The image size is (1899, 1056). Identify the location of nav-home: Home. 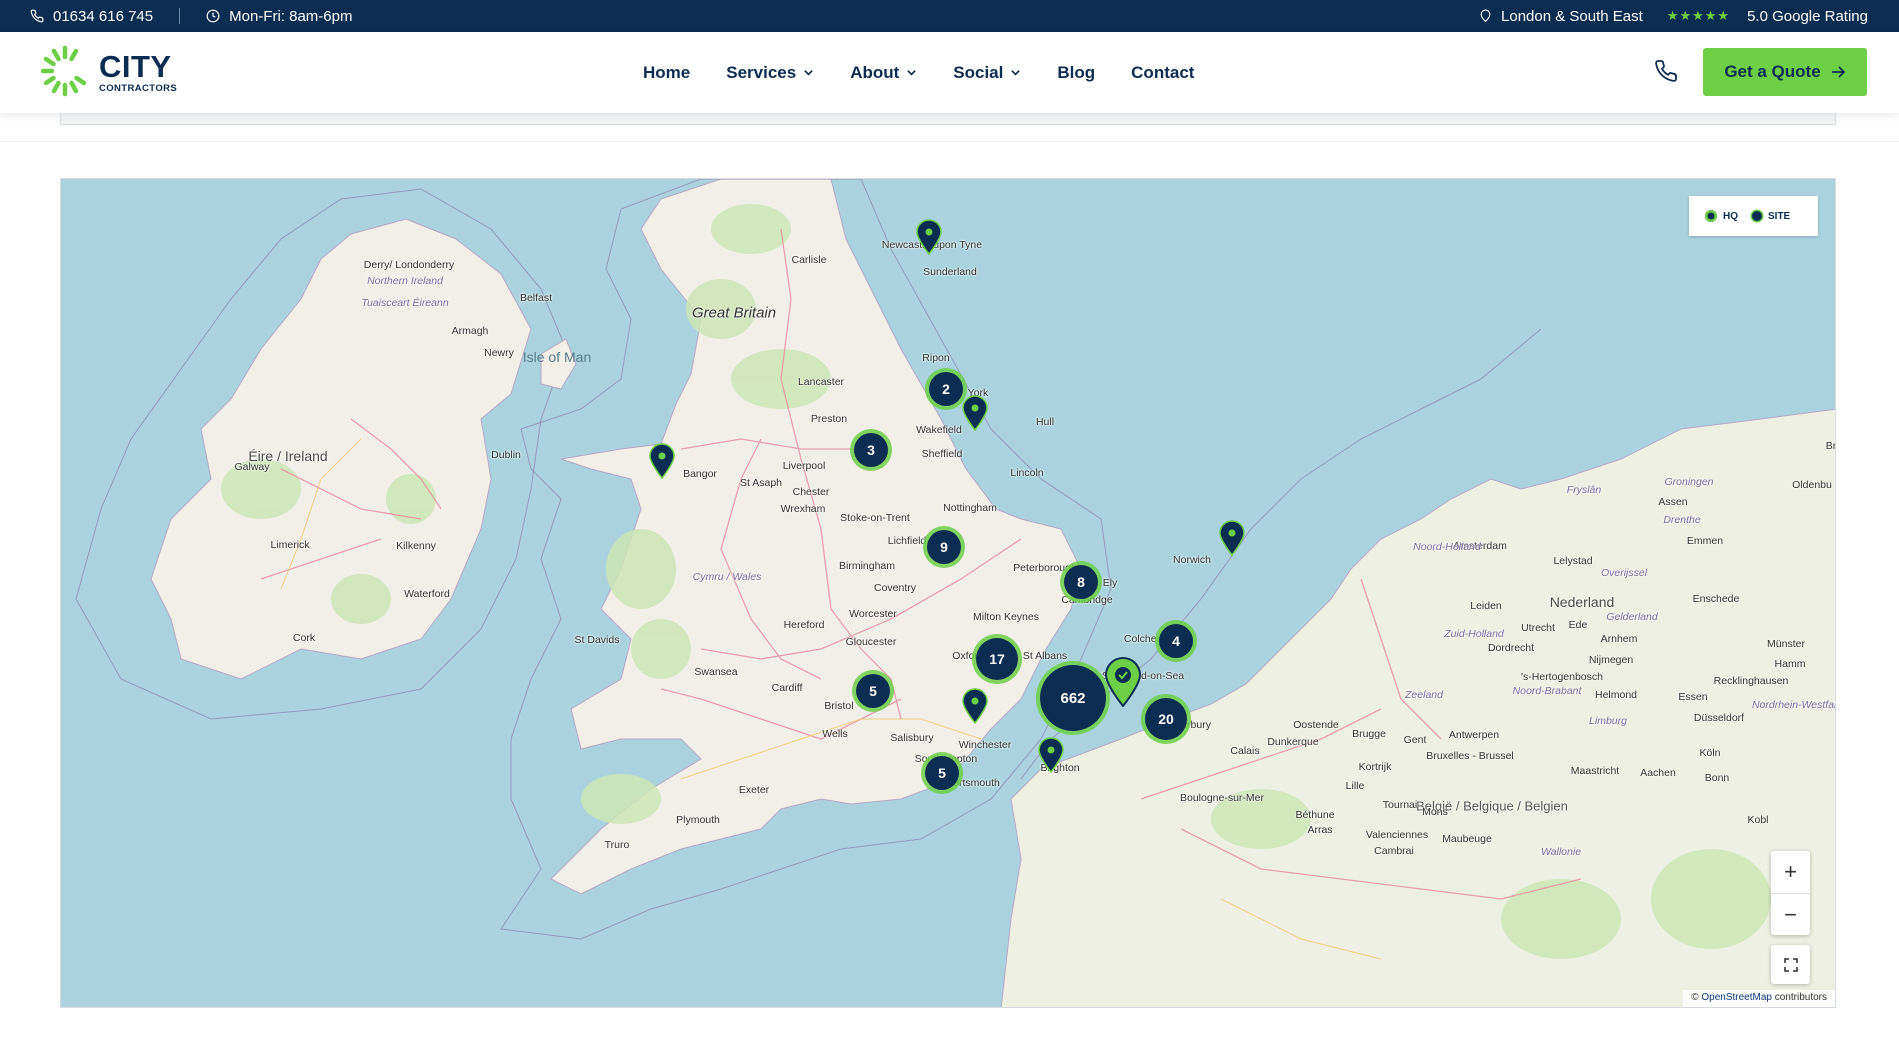
(666, 73).